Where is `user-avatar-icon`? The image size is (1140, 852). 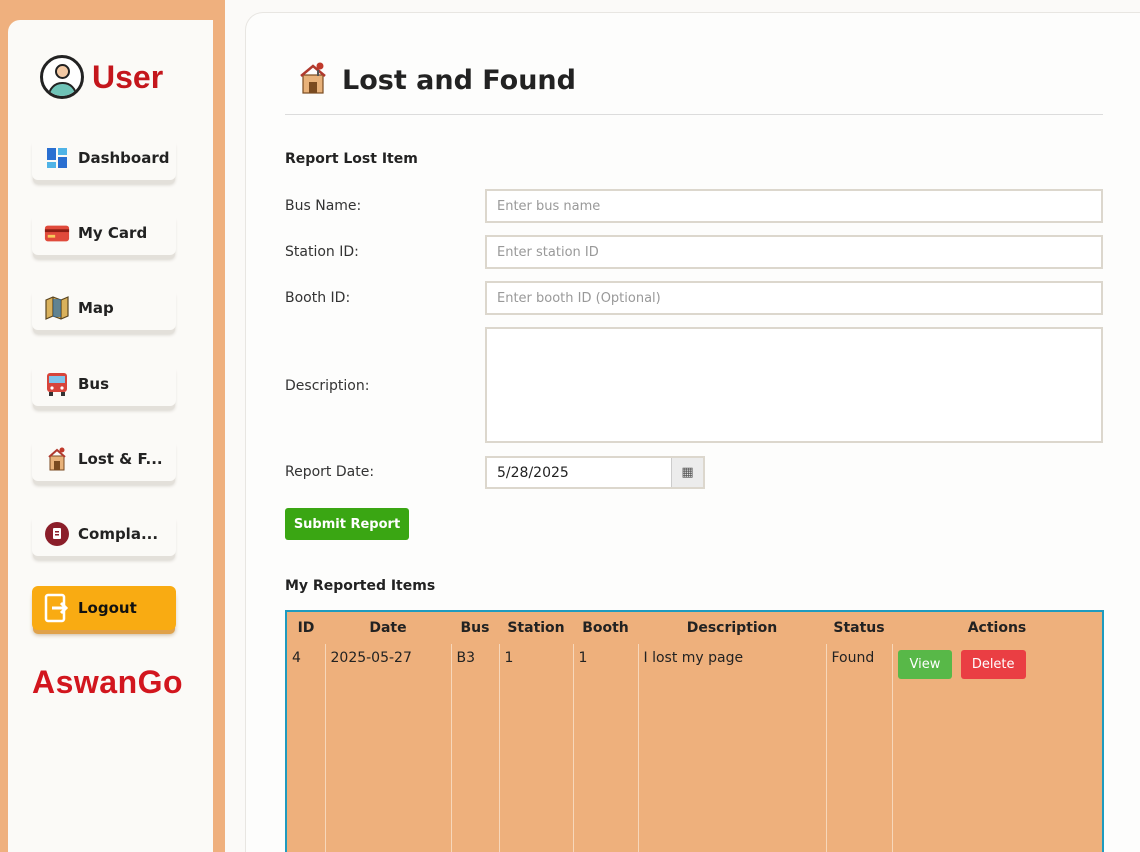 user-avatar-icon is located at coordinates (62, 77).